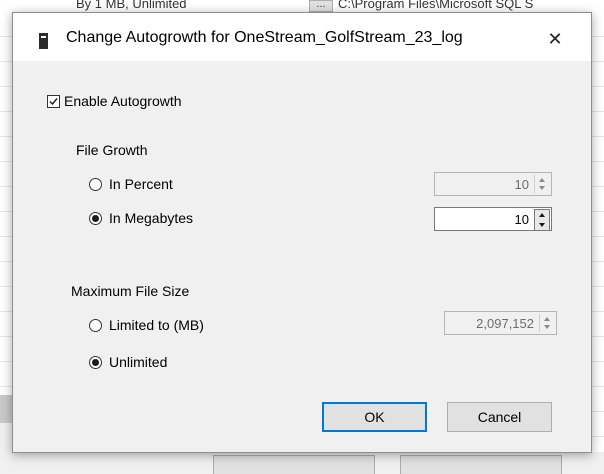 The width and height of the screenshot is (604, 474). I want to click on in-megabytes-label: In Megabytes, so click(151, 218).